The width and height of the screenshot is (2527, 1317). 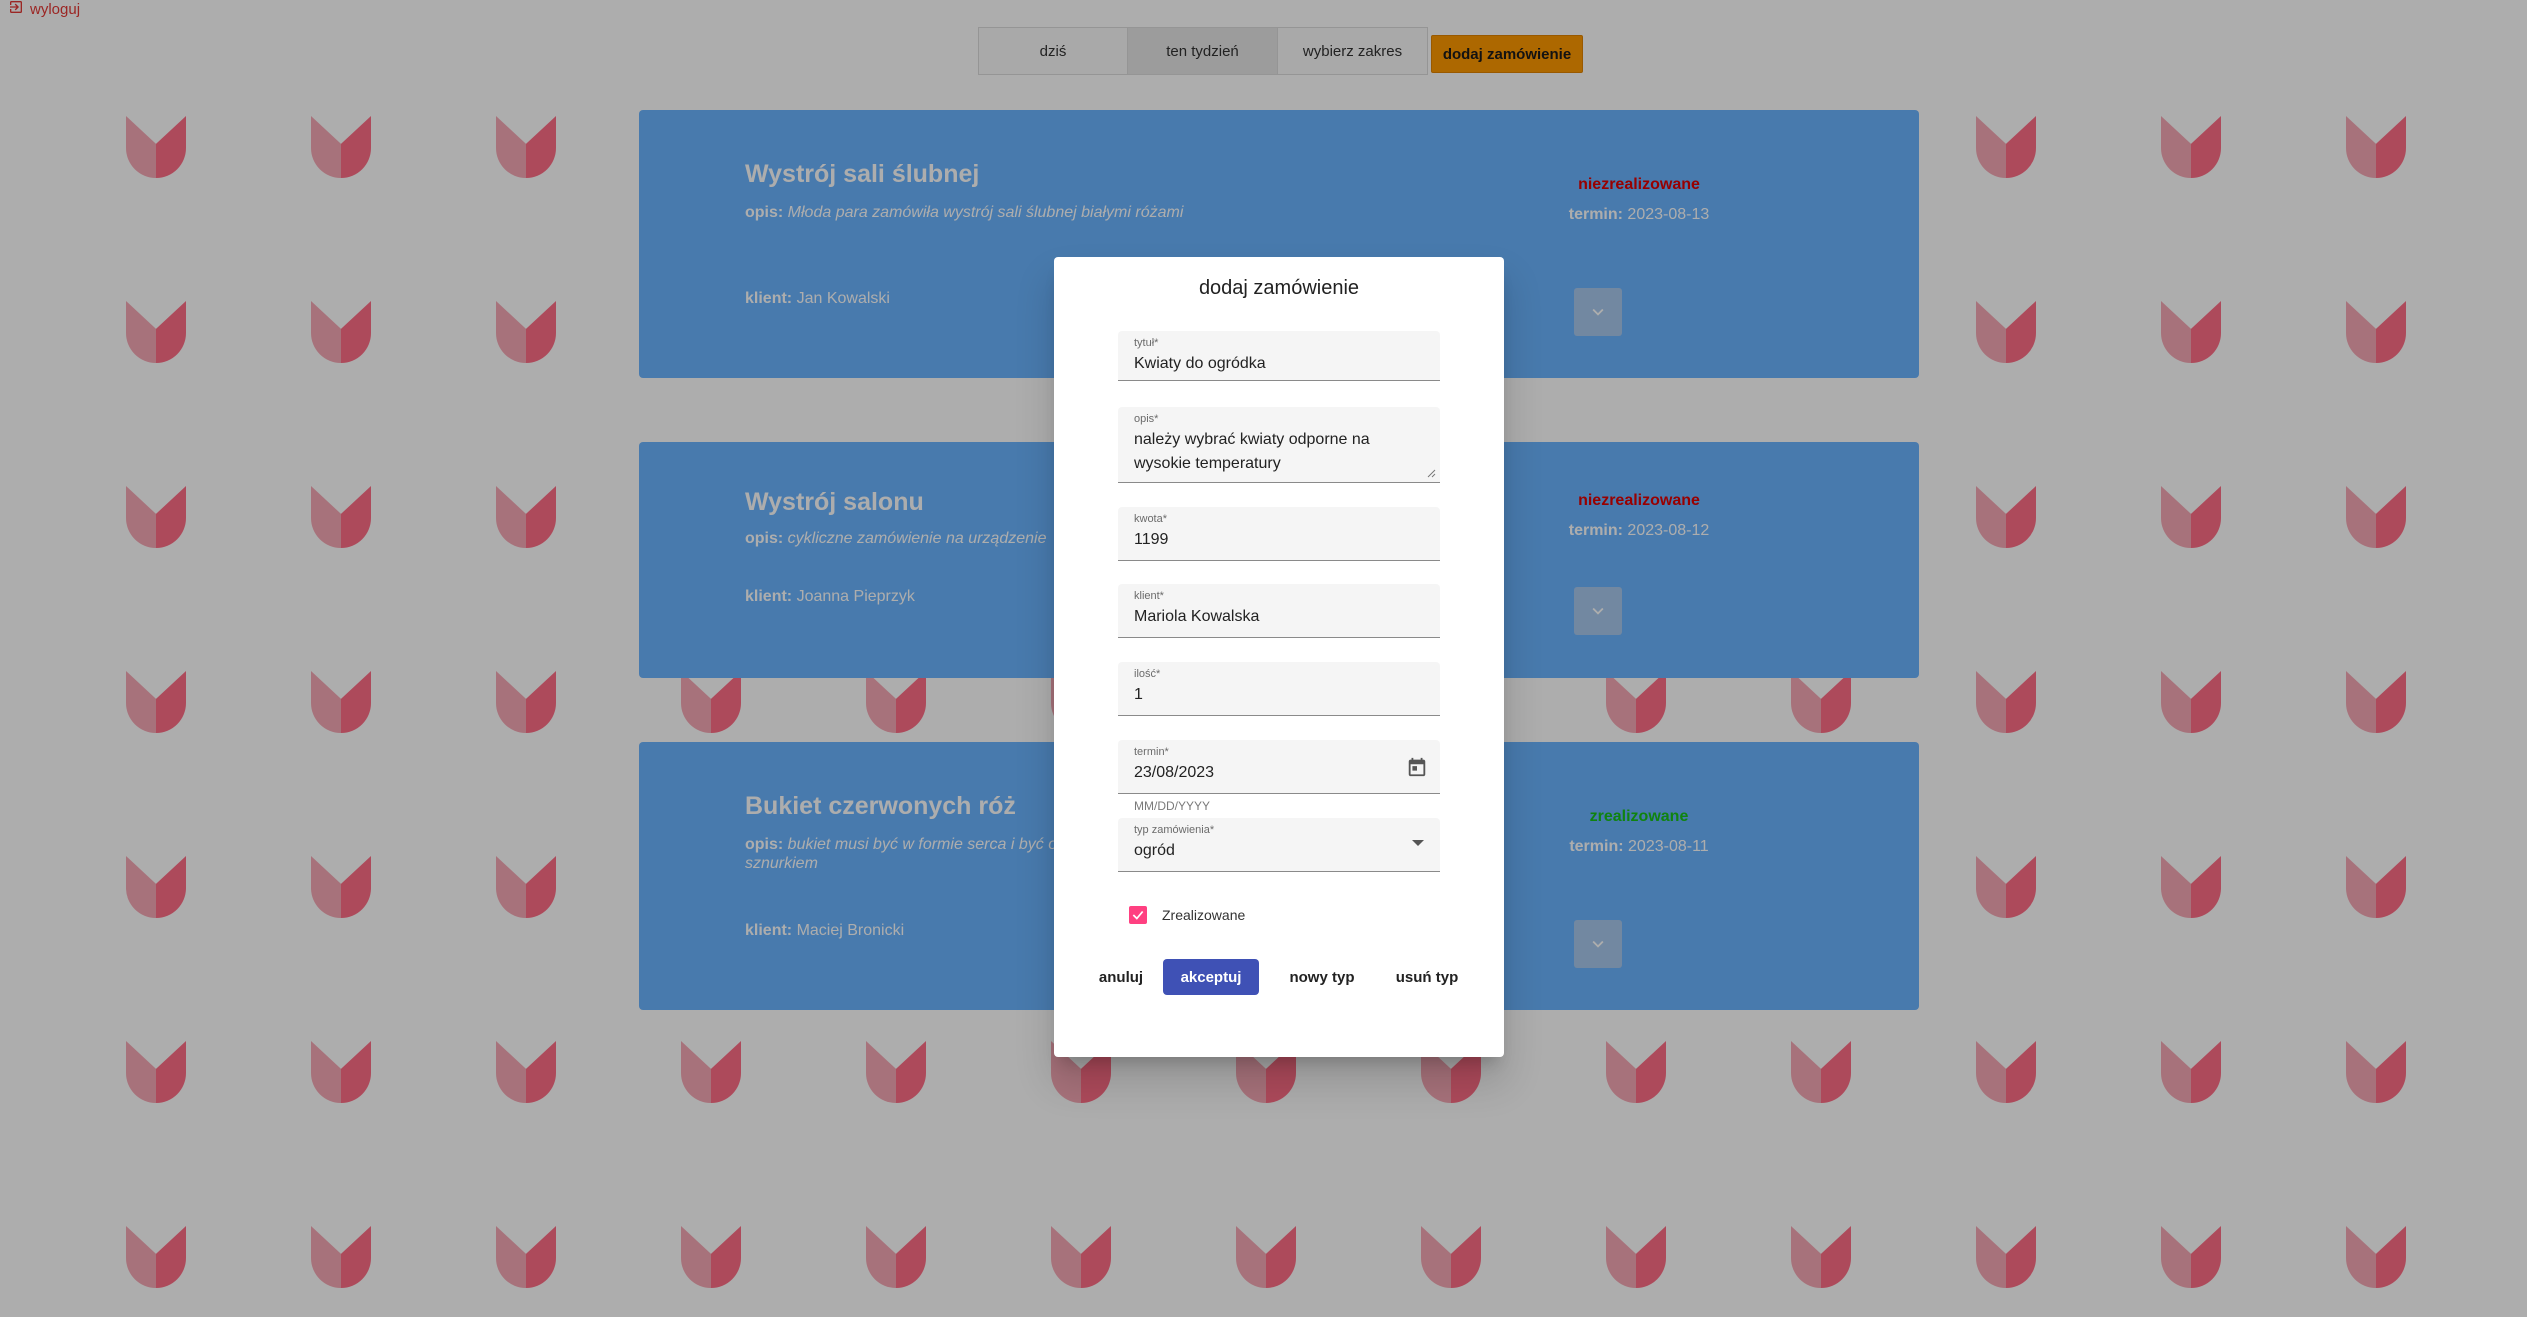 I want to click on dropdown-arrow-icon, so click(x=1418, y=843).